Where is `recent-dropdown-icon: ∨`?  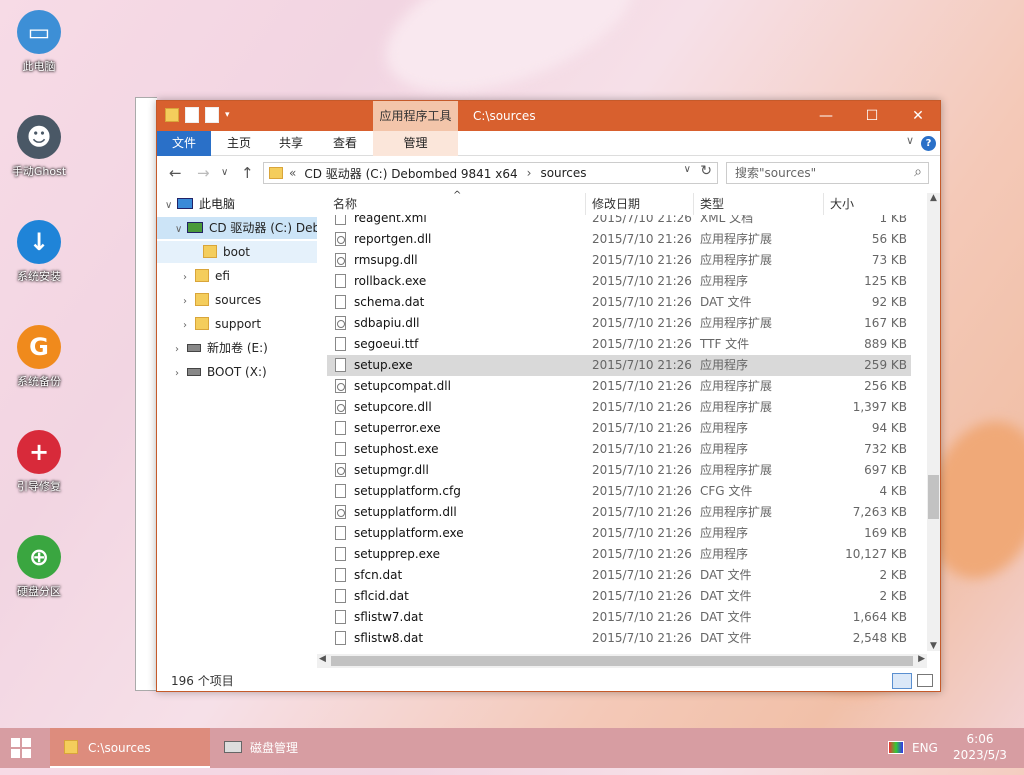 recent-dropdown-icon: ∨ is located at coordinates (224, 172).